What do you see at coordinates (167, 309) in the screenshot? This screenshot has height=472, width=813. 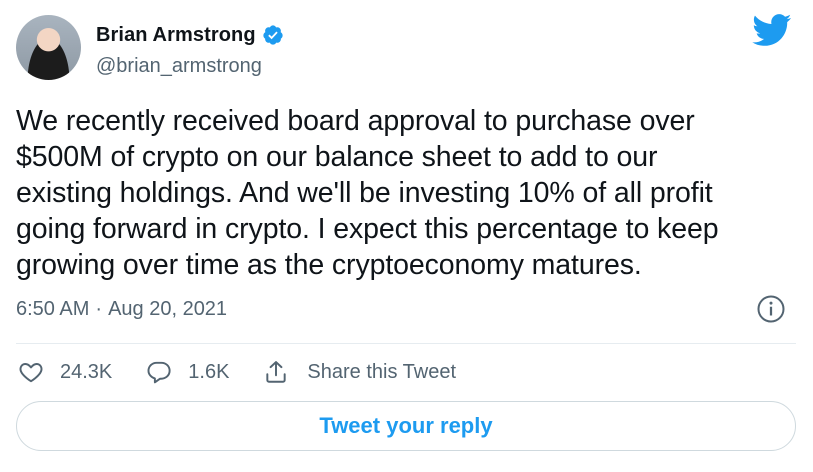 I see `tweet-date: Aug 20, 2021` at bounding box center [167, 309].